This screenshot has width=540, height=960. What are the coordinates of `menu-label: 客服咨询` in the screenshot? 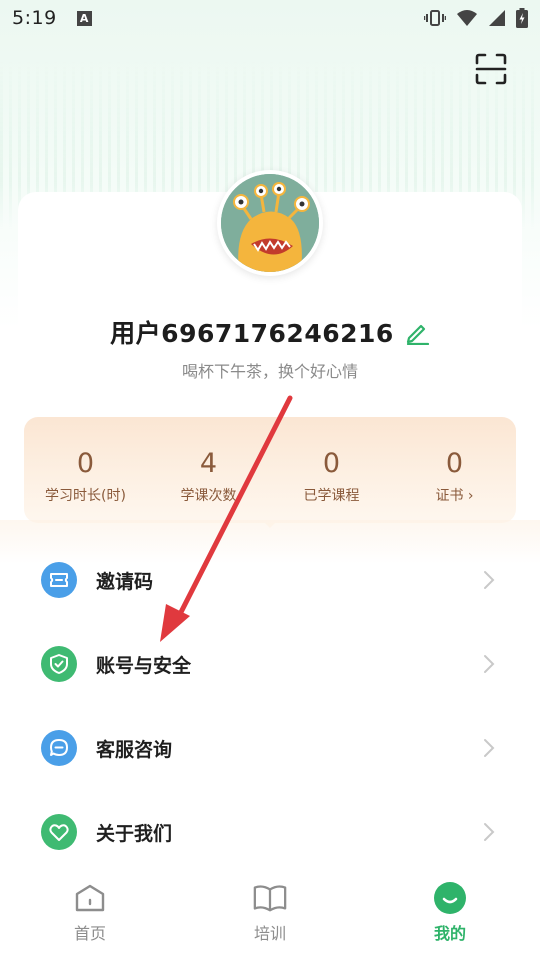 It's located at (134, 749).